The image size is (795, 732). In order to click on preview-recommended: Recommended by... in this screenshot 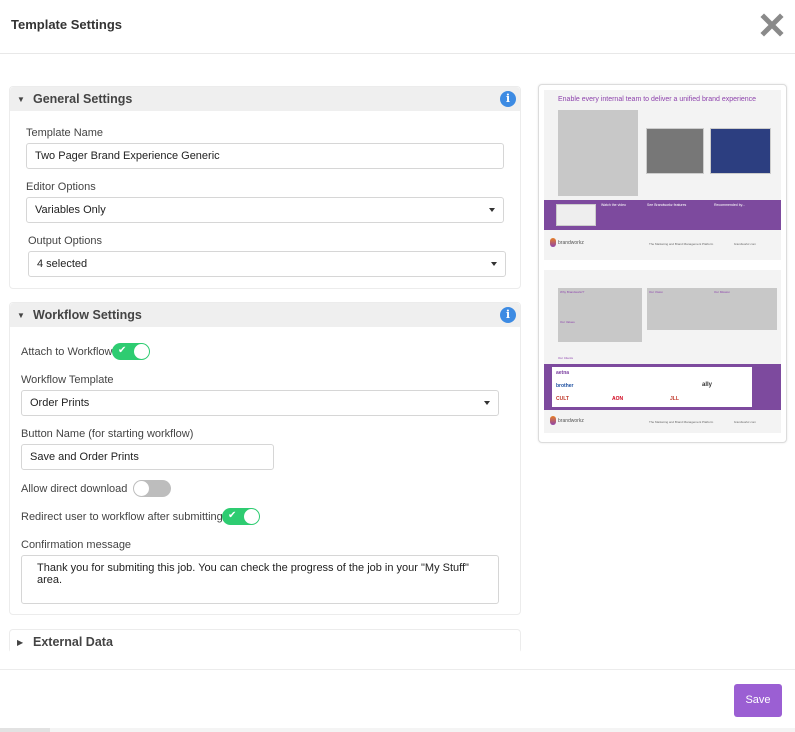, I will do `click(730, 205)`.